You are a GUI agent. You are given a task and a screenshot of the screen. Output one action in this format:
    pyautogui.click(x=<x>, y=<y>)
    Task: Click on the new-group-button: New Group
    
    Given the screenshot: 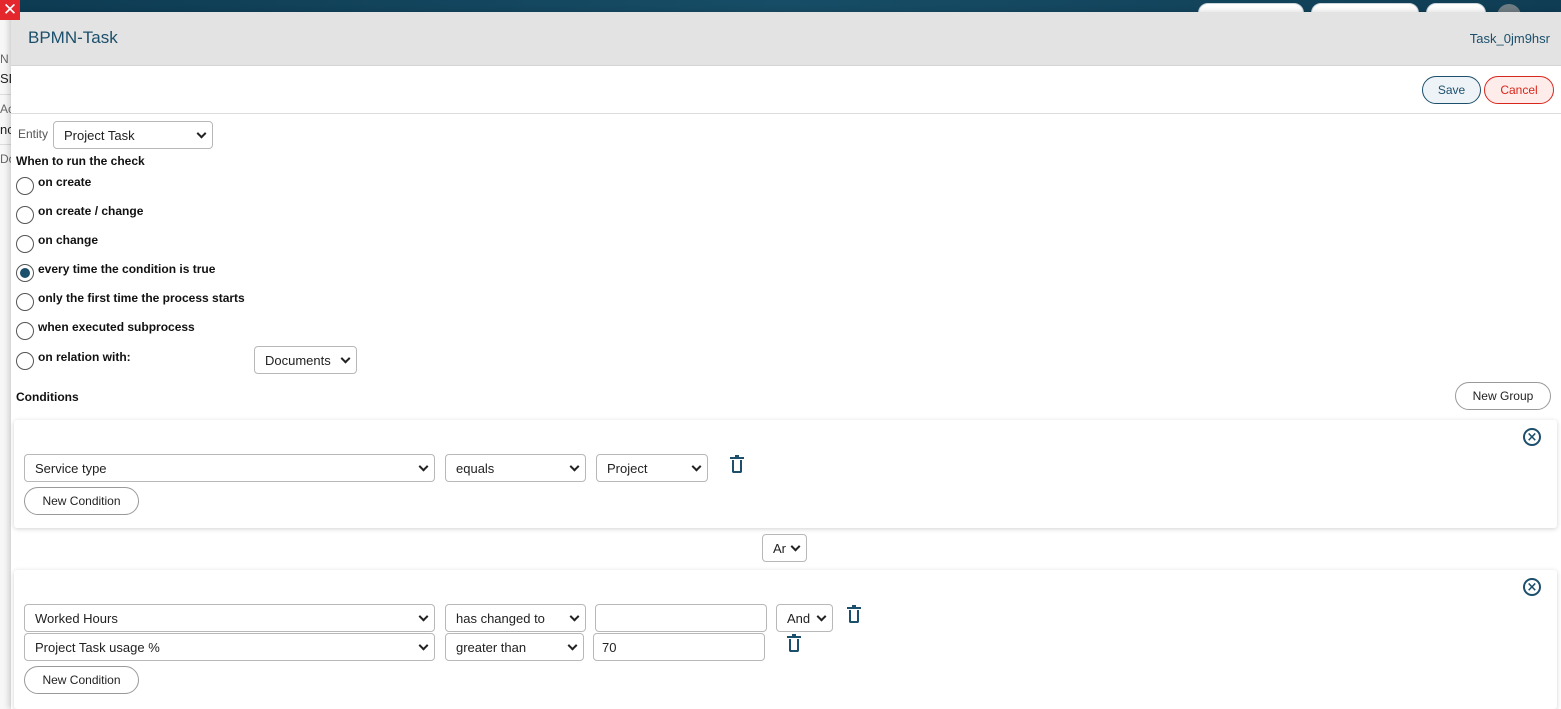 What is the action you would take?
    pyautogui.click(x=1503, y=396)
    